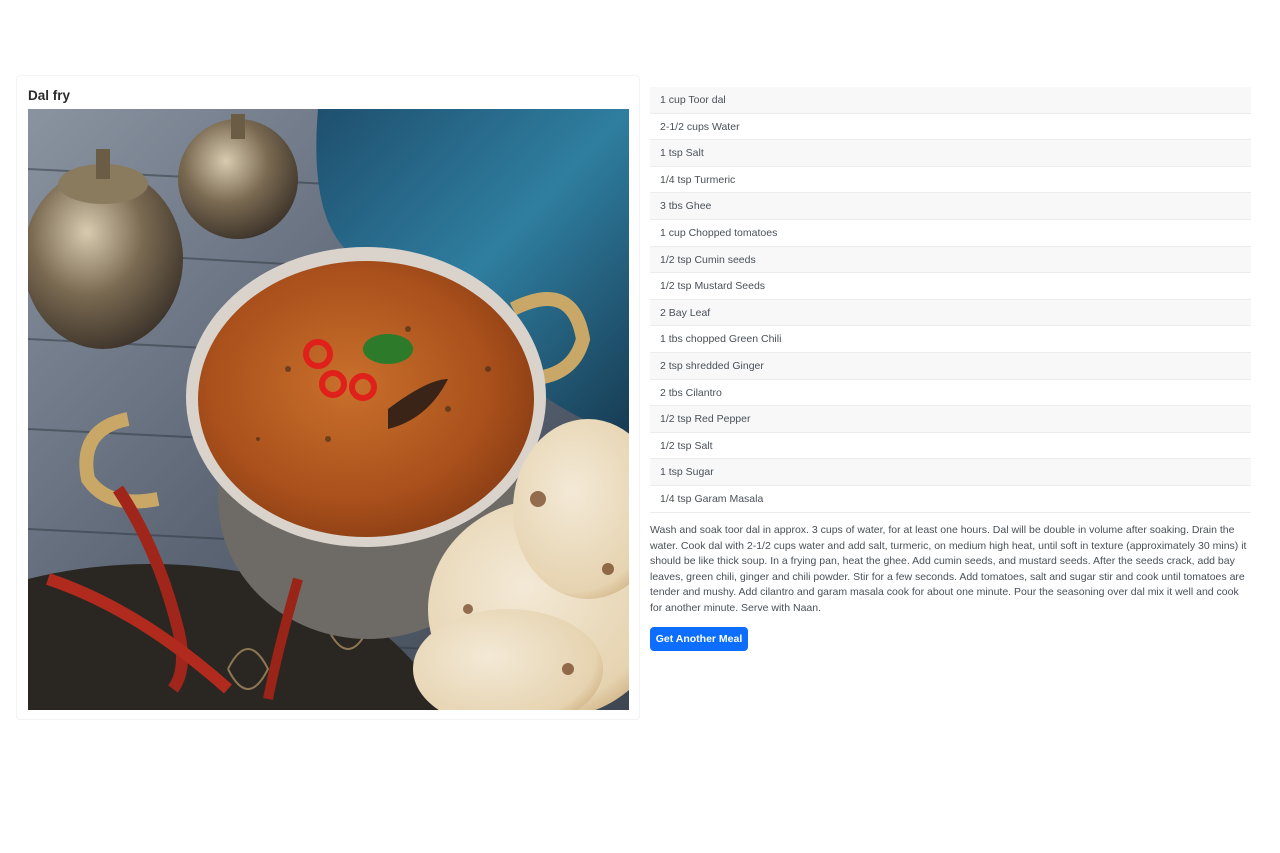  Describe the element at coordinates (950, 153) in the screenshot. I see `ingredient-item: 1 tsp Salt` at that location.